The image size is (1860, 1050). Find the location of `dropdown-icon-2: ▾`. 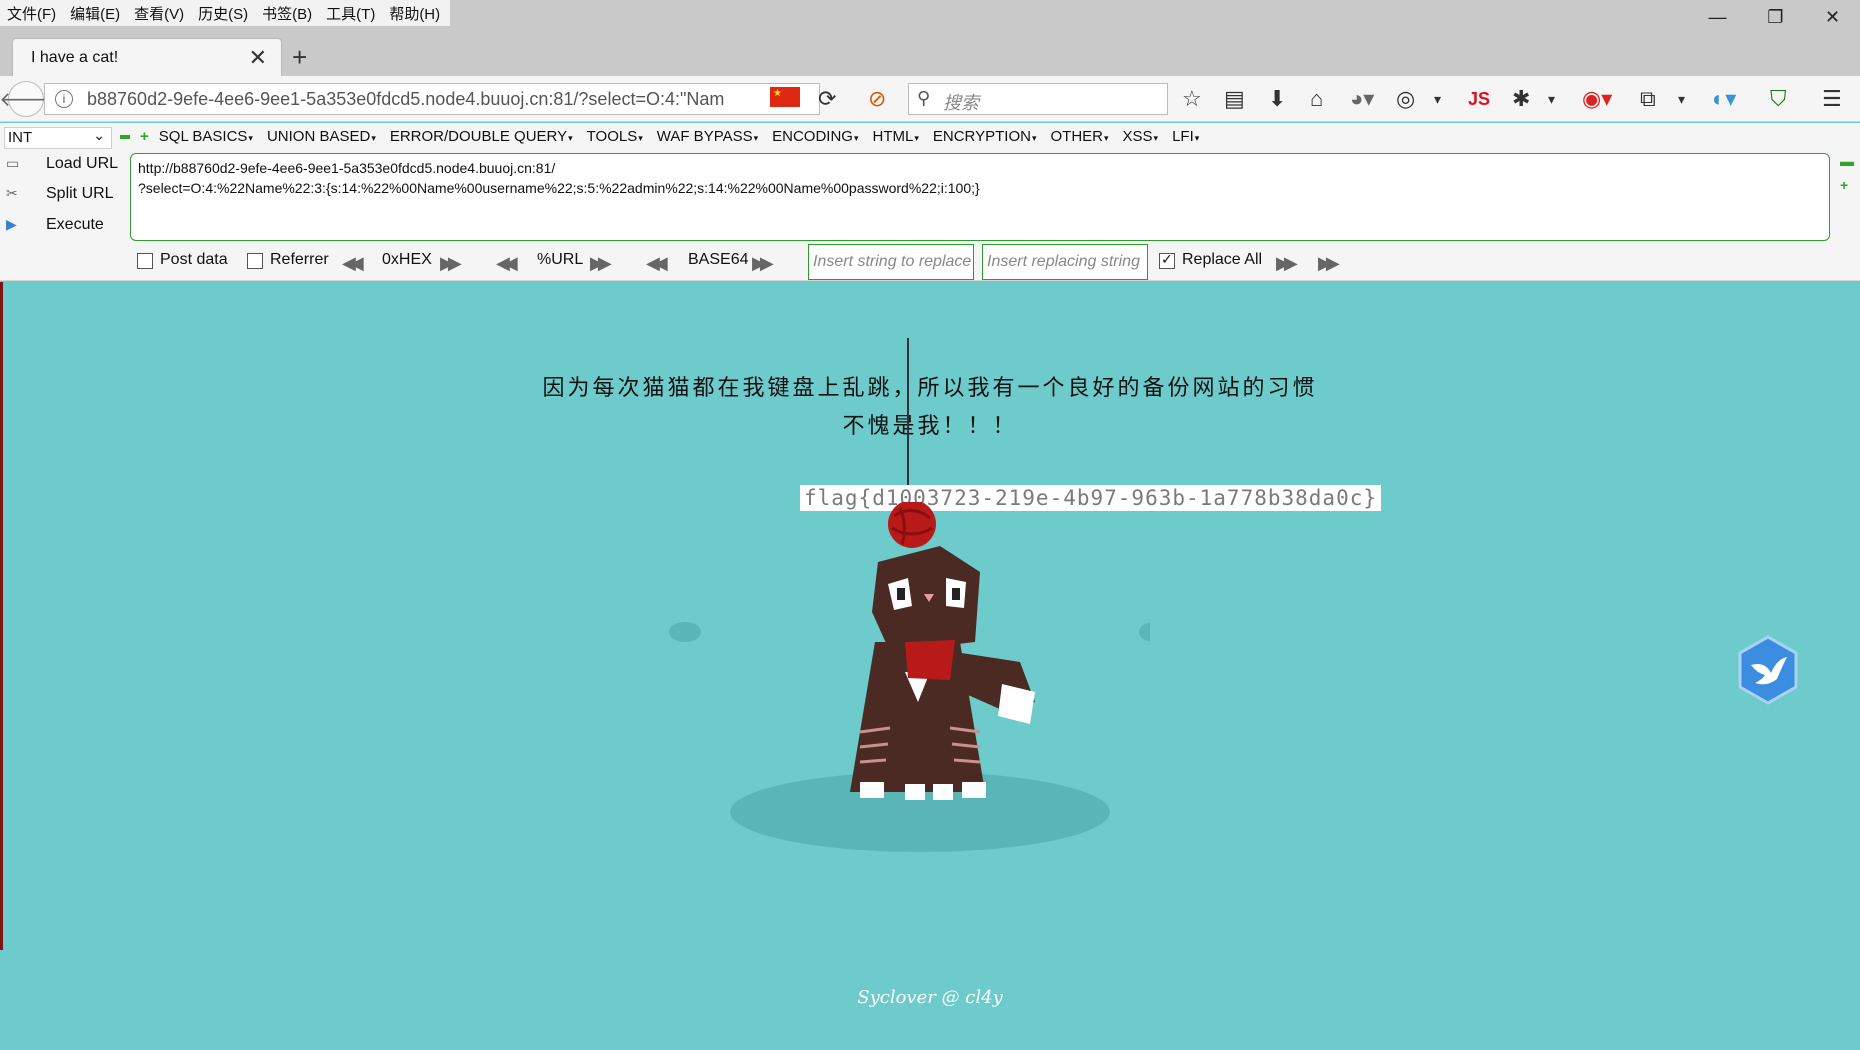

dropdown-icon-2: ▾ is located at coordinates (1551, 99).